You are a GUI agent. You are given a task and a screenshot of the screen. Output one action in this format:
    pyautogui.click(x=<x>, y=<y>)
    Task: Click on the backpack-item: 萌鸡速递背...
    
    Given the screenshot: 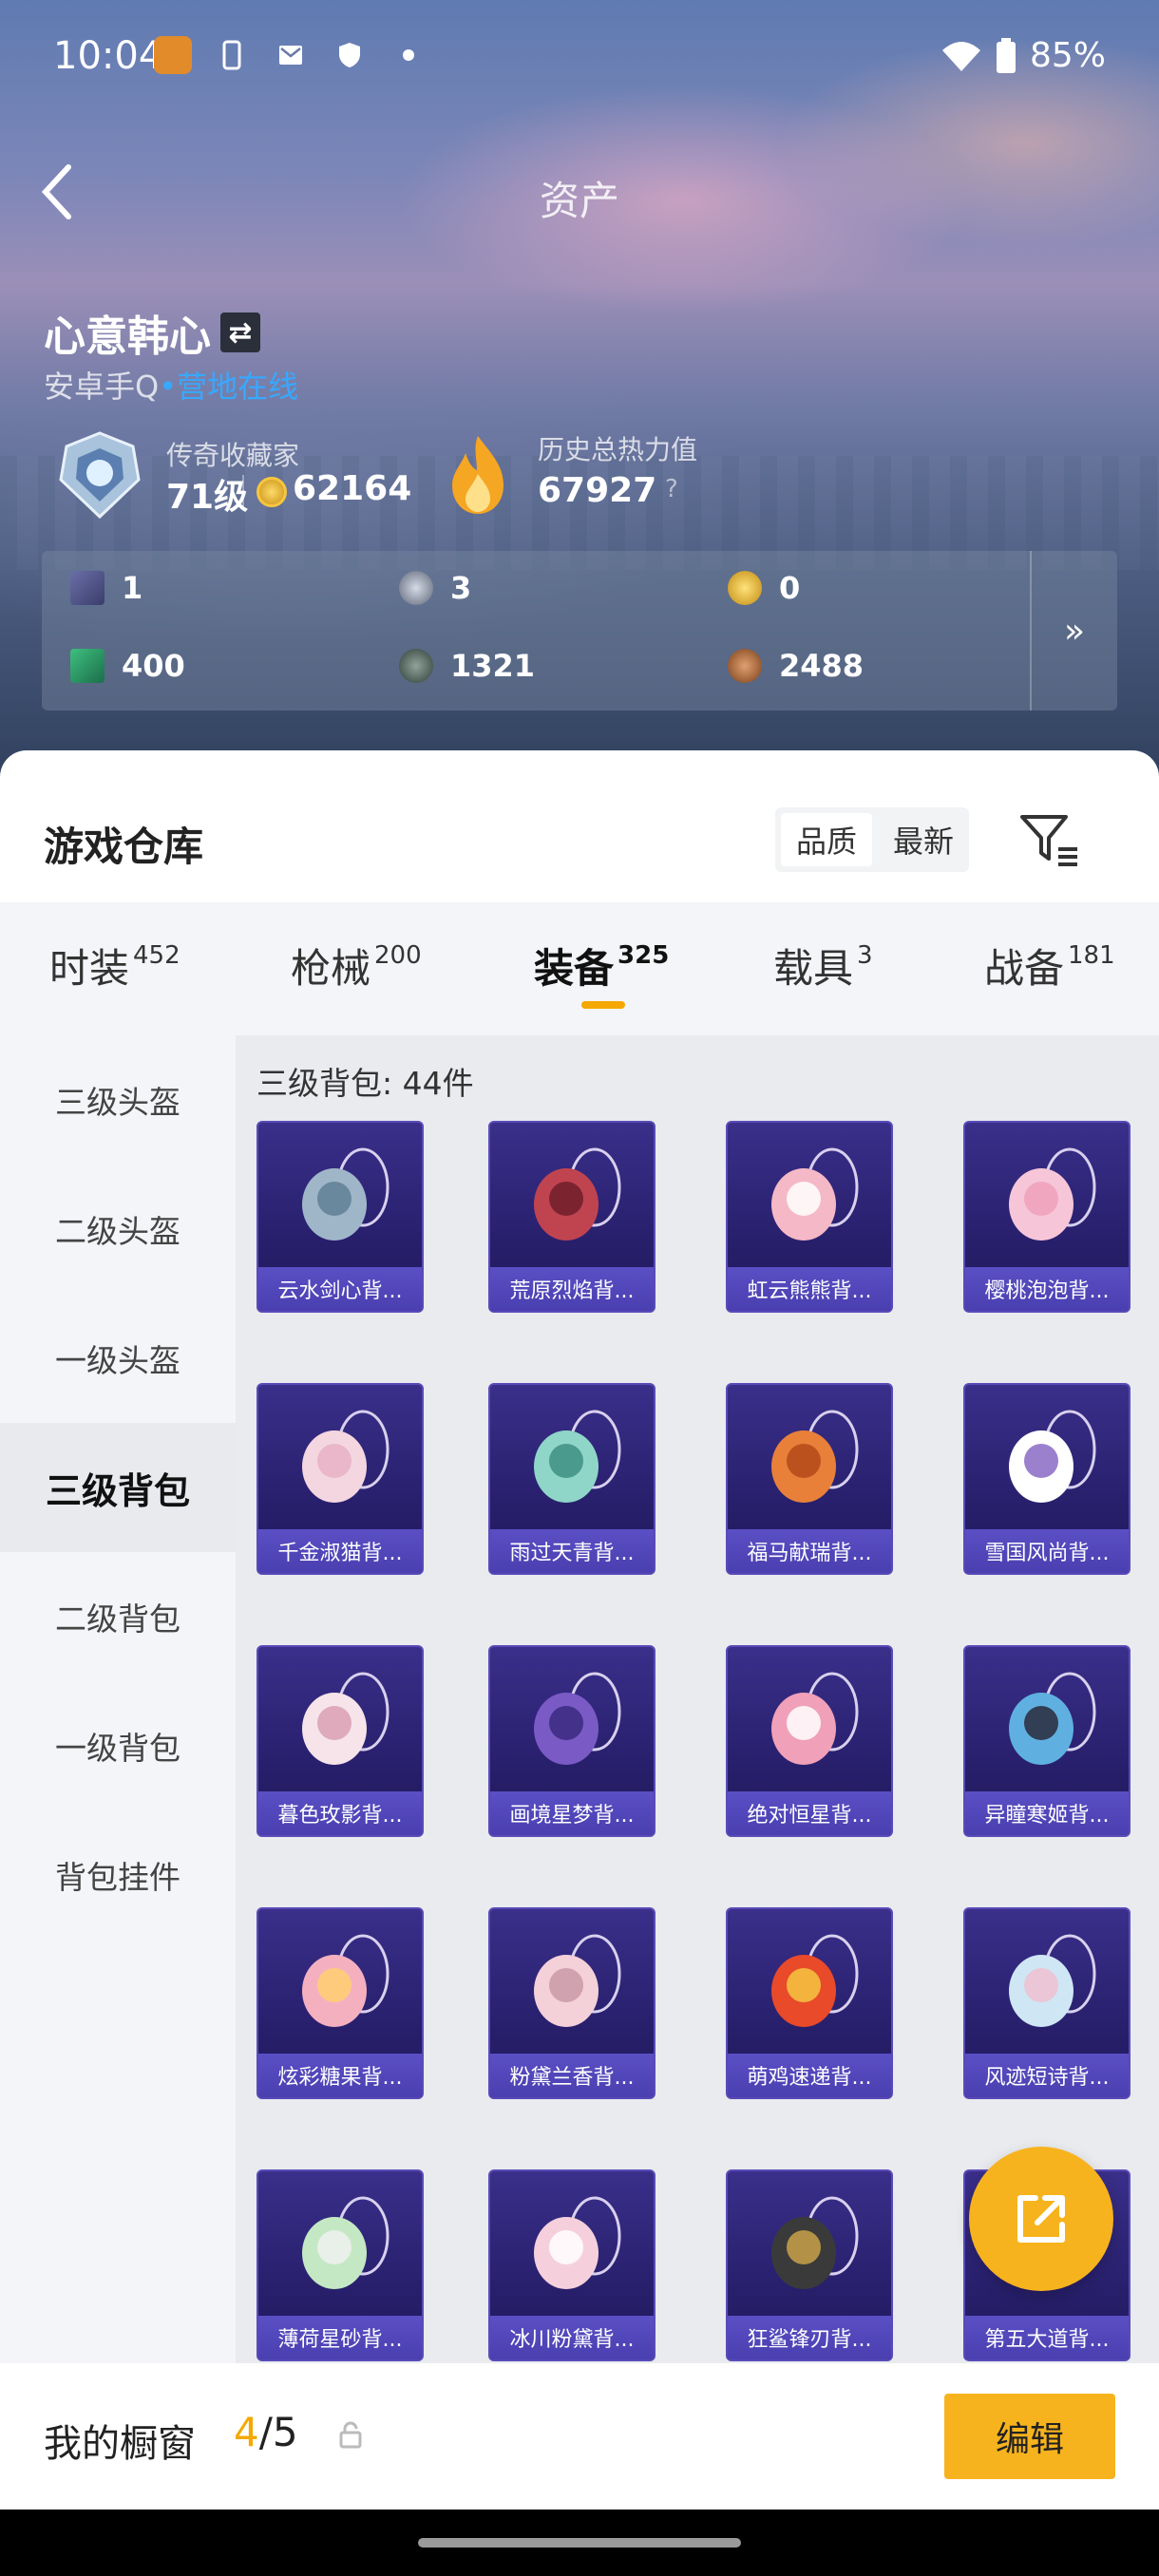 What is the action you would take?
    pyautogui.click(x=809, y=2003)
    